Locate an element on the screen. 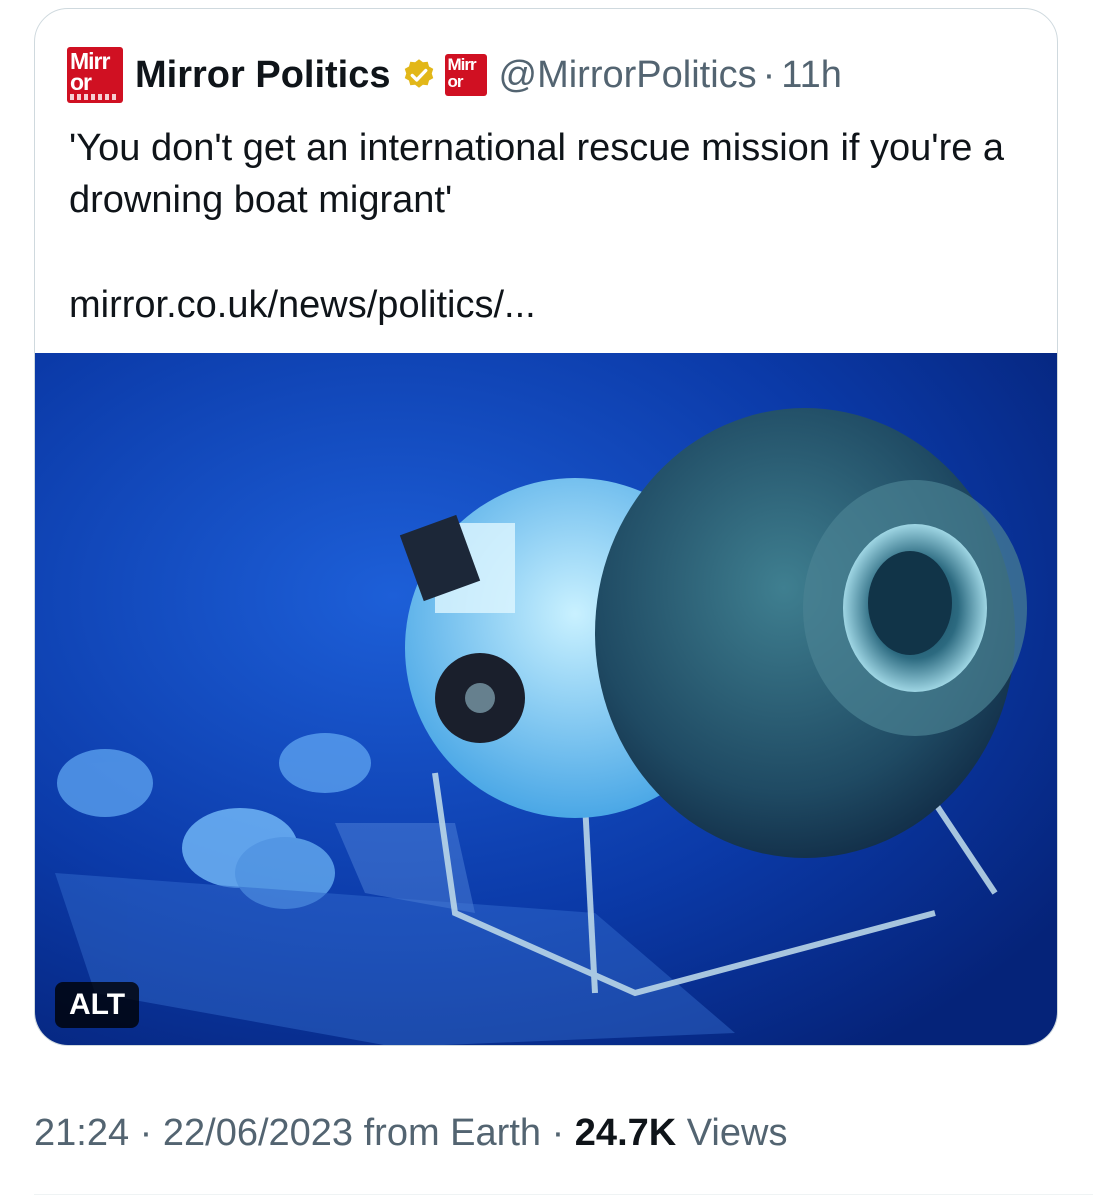 The width and height of the screenshot is (1093, 1200). tweet-time: 11h is located at coordinates (811, 75).